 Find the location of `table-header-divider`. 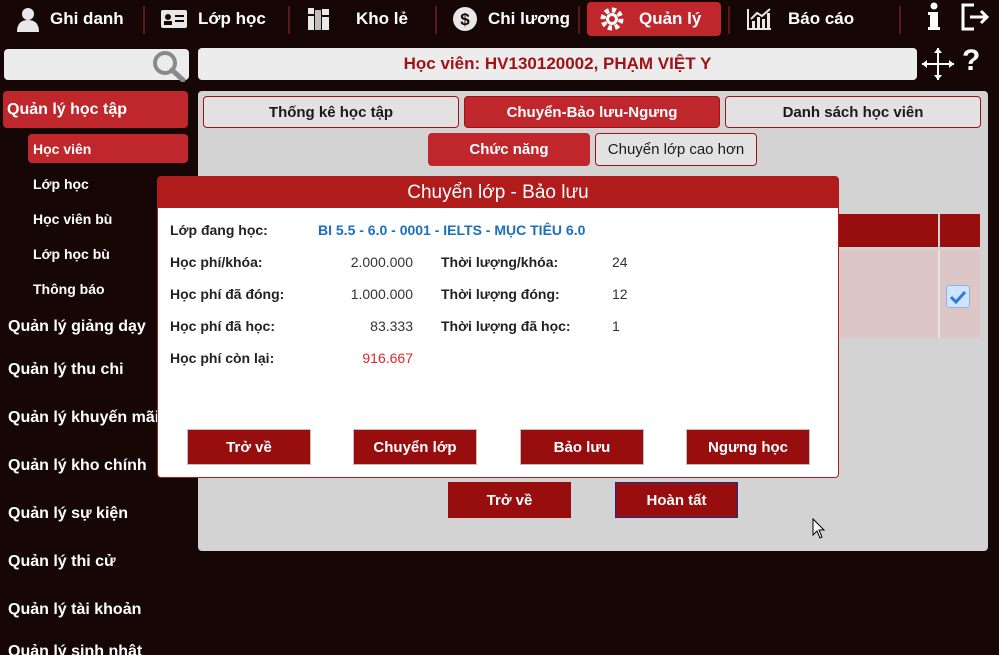

table-header-divider is located at coordinates (939, 230).